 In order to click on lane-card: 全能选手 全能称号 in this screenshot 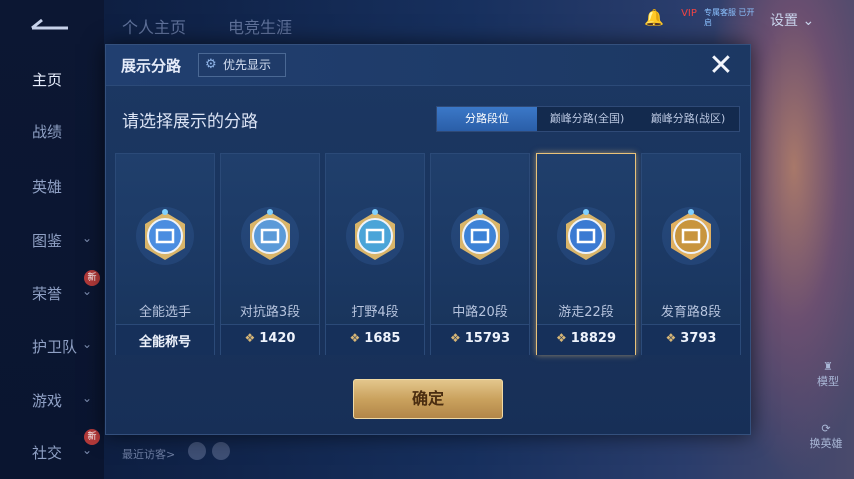, I will do `click(165, 254)`.